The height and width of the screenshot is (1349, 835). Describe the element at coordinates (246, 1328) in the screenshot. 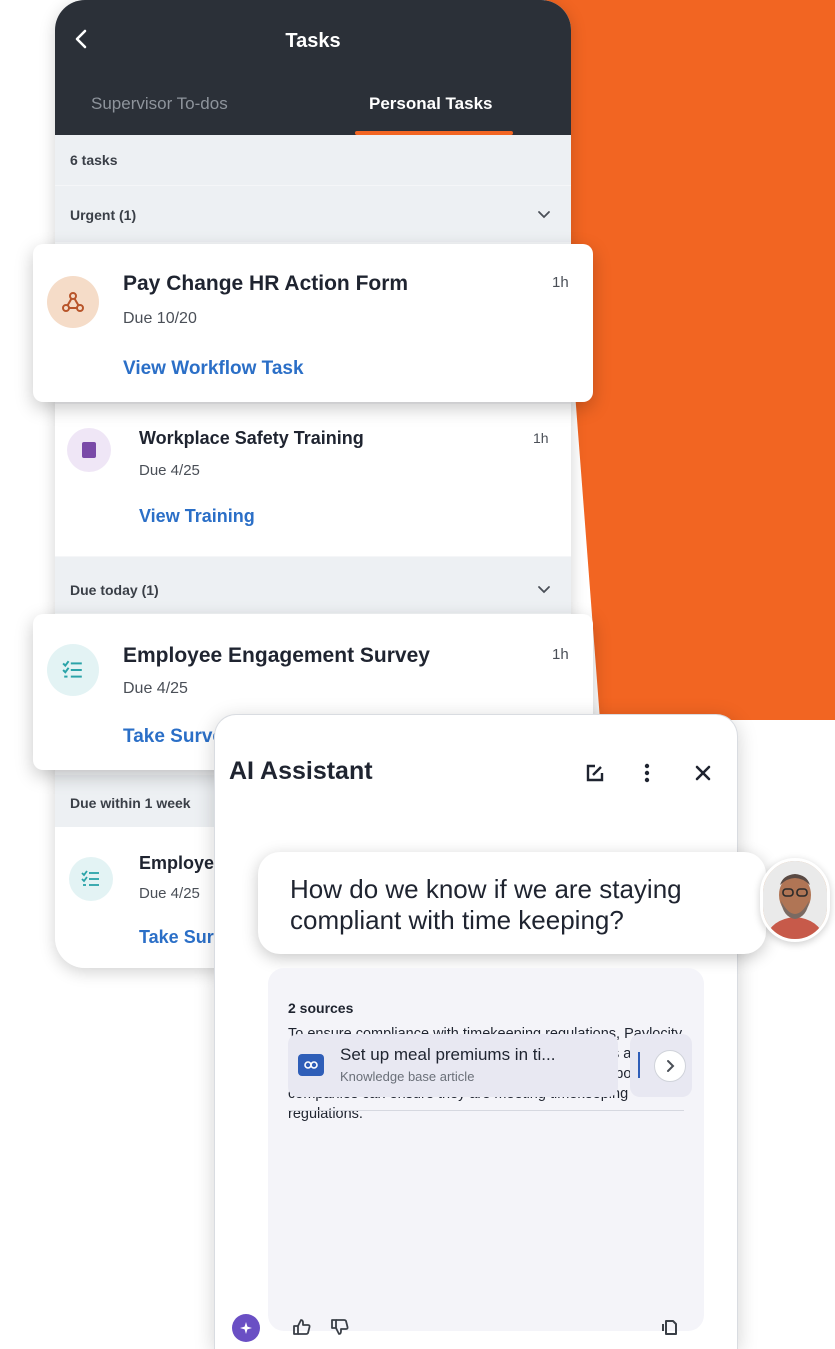

I see `ai-sparkle-icon` at that location.